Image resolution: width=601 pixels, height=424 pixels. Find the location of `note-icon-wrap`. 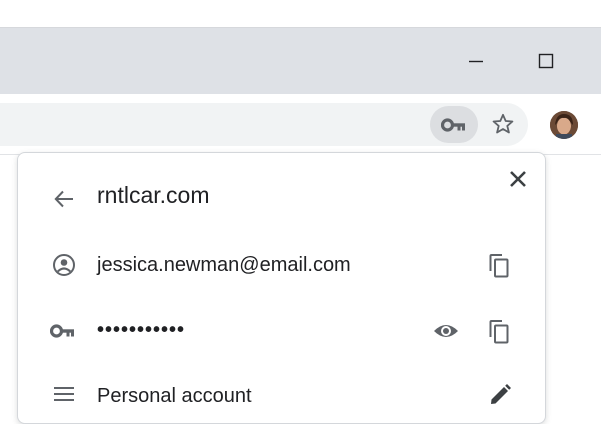

note-icon-wrap is located at coordinates (64, 395).